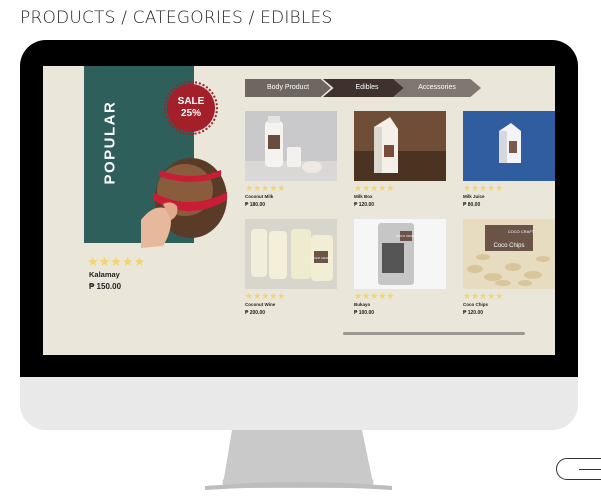 The image size is (601, 497). Describe the element at coordinates (176, 18) in the screenshot. I see `breadcrumb: PRODUCTS / CATEGORIES / EDIBLES` at that location.